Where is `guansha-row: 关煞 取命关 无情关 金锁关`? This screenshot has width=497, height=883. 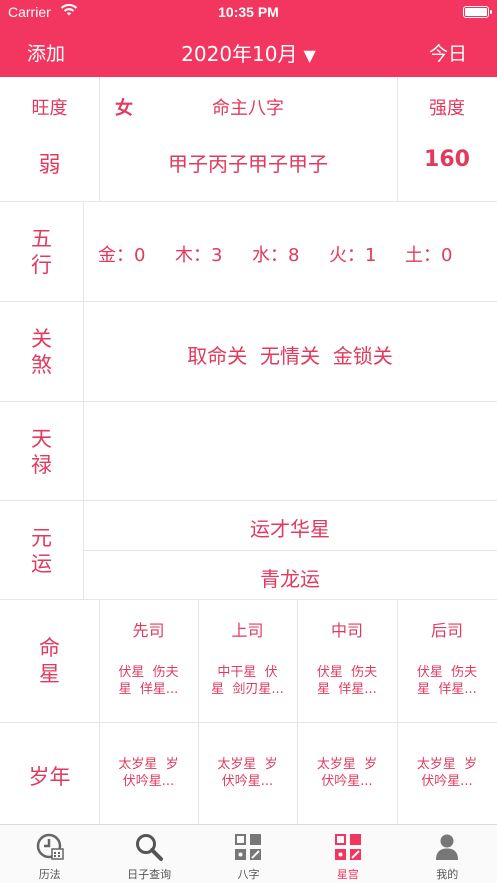 guansha-row: 关煞 取命关 无情关 金锁关 is located at coordinates (248, 352).